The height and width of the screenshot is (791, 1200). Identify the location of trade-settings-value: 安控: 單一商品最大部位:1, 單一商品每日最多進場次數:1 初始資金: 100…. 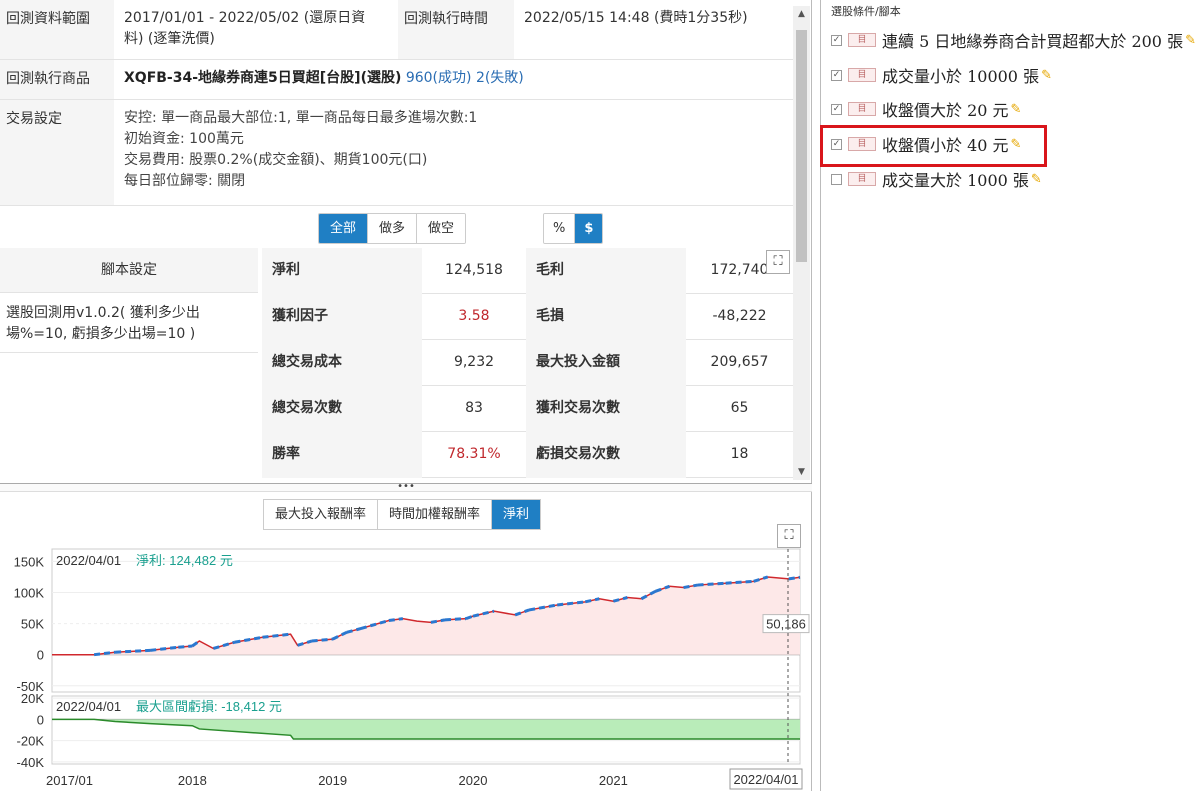
(453, 152).